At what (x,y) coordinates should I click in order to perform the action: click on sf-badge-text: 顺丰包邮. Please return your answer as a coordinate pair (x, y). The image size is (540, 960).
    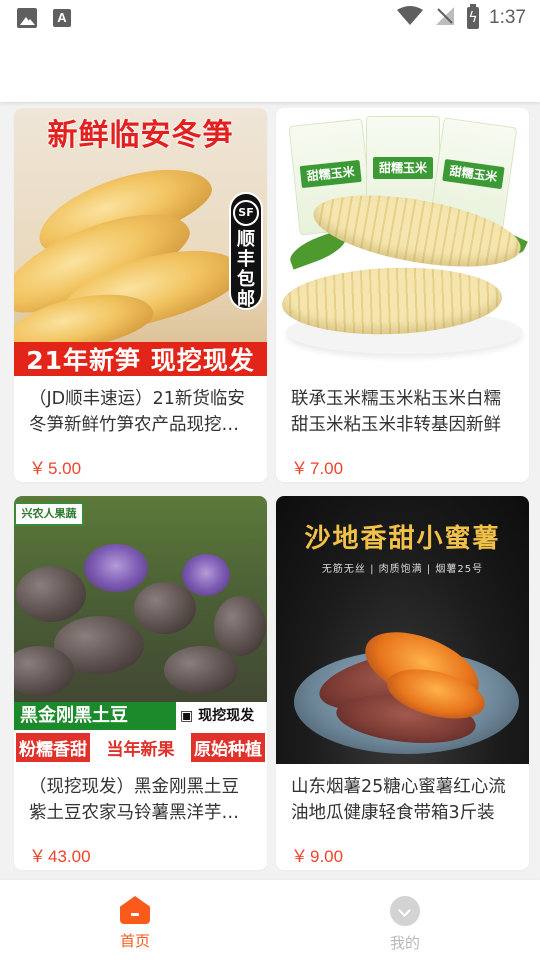
    Looking at the image, I should click on (246, 269).